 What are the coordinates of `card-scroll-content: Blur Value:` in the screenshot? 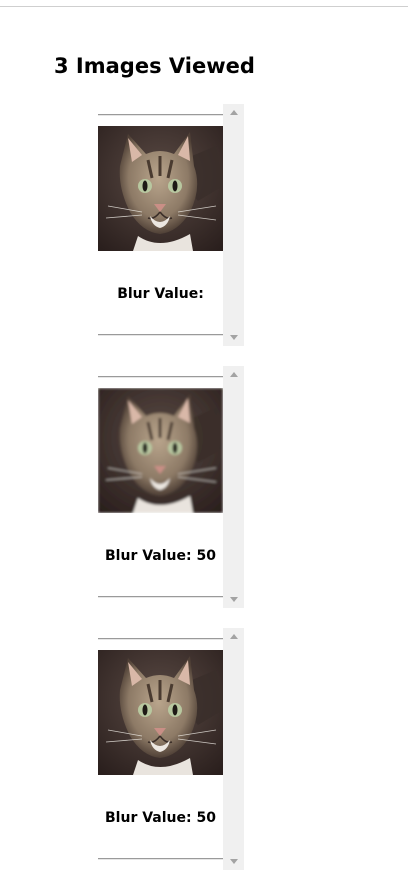 It's located at (160, 225).